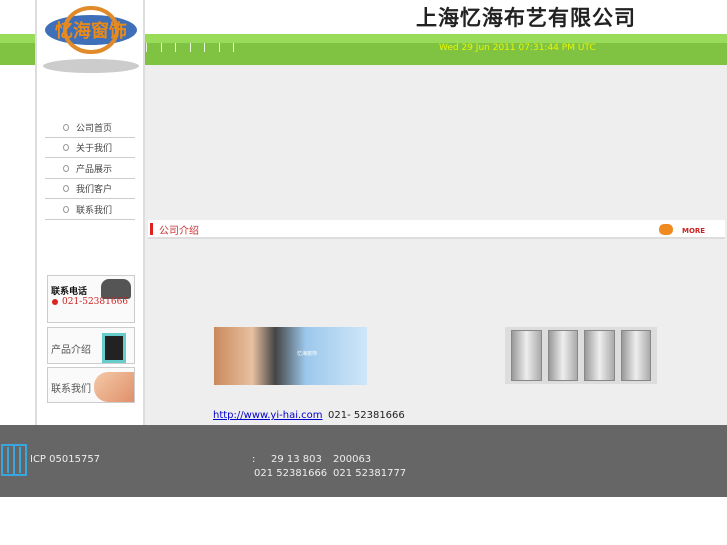 The width and height of the screenshot is (727, 545). What do you see at coordinates (436, 229) in the screenshot?
I see `section-header` at bounding box center [436, 229].